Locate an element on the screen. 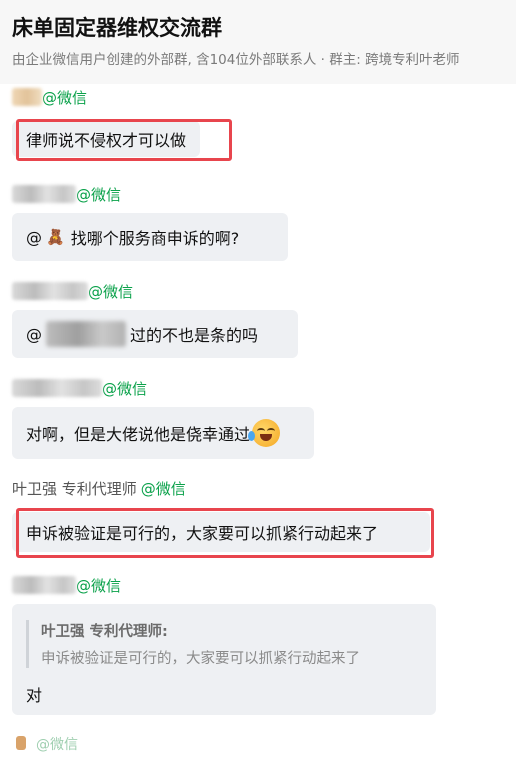 The width and height of the screenshot is (516, 760). sender-line: 叶卫强 专利代理师 @微信 is located at coordinates (99, 488).